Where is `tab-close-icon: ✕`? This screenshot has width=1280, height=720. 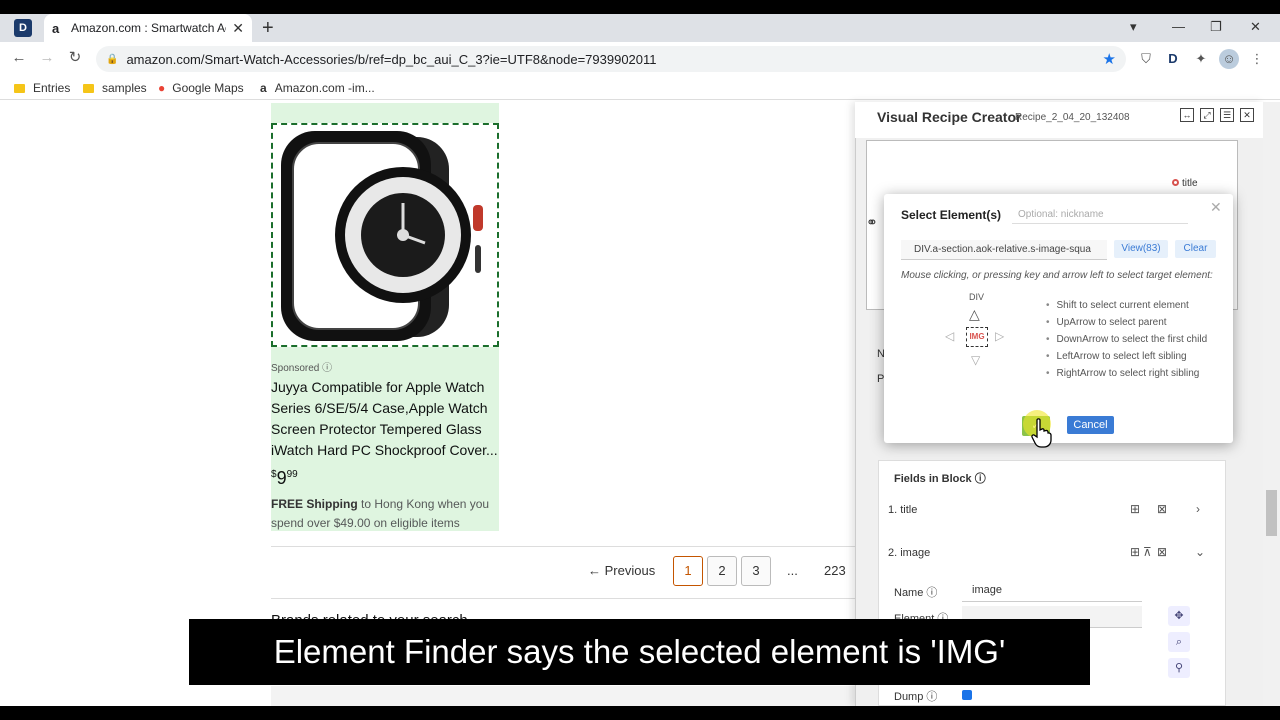
tab-close-icon: ✕ is located at coordinates (238, 28).